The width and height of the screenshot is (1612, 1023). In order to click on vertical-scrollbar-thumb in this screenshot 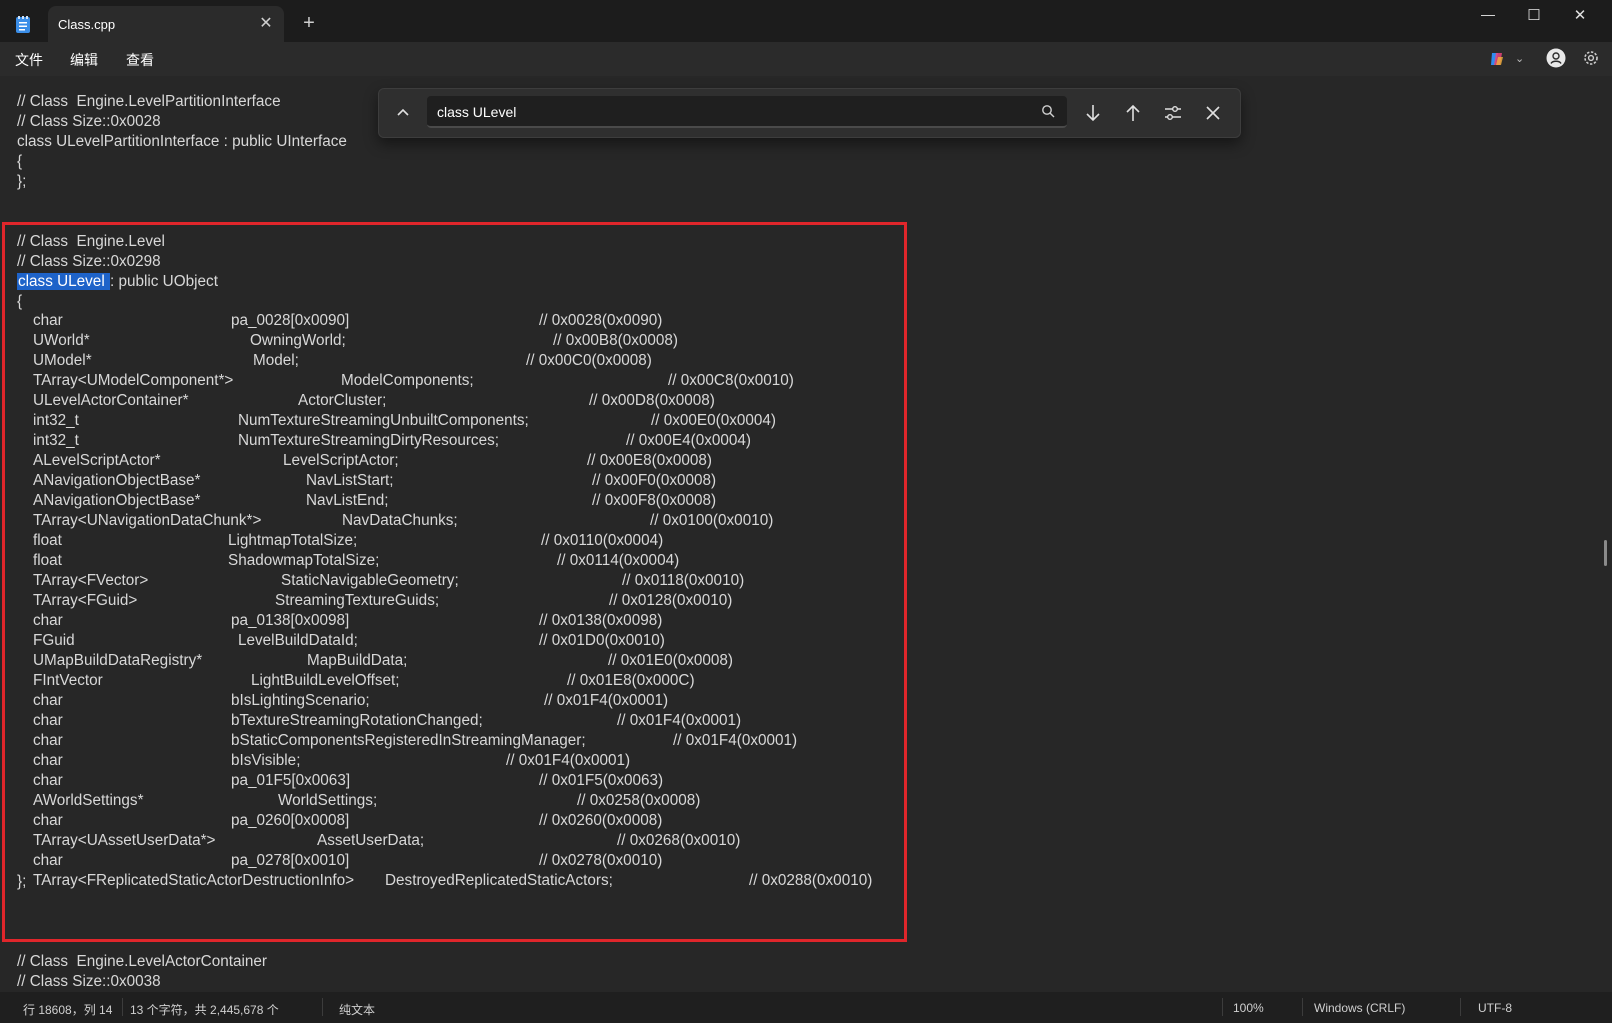, I will do `click(1605, 553)`.